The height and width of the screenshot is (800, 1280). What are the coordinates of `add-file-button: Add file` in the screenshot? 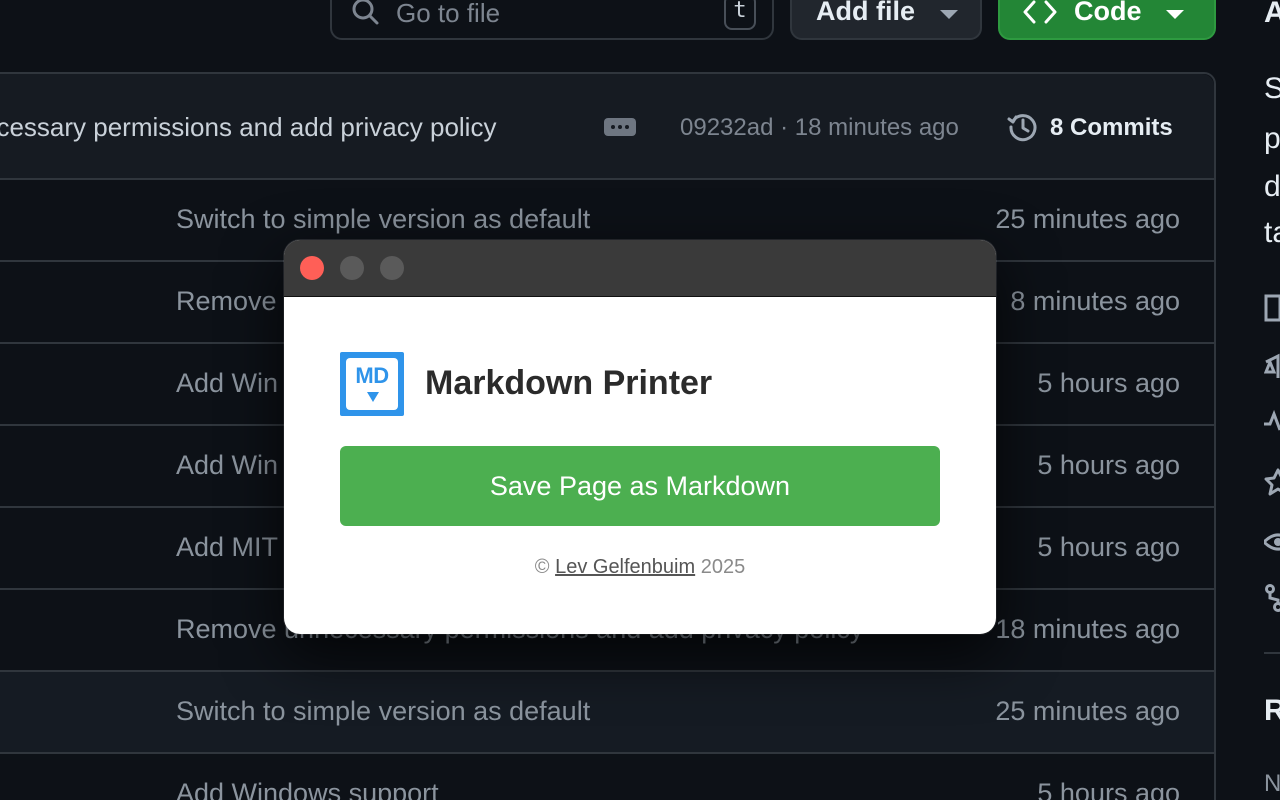 It's located at (886, 20).